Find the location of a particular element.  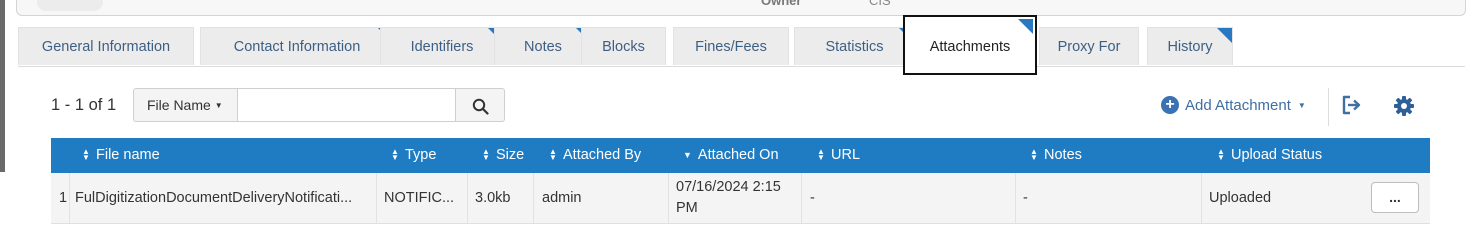

owner-label: Owner is located at coordinates (781, 4).